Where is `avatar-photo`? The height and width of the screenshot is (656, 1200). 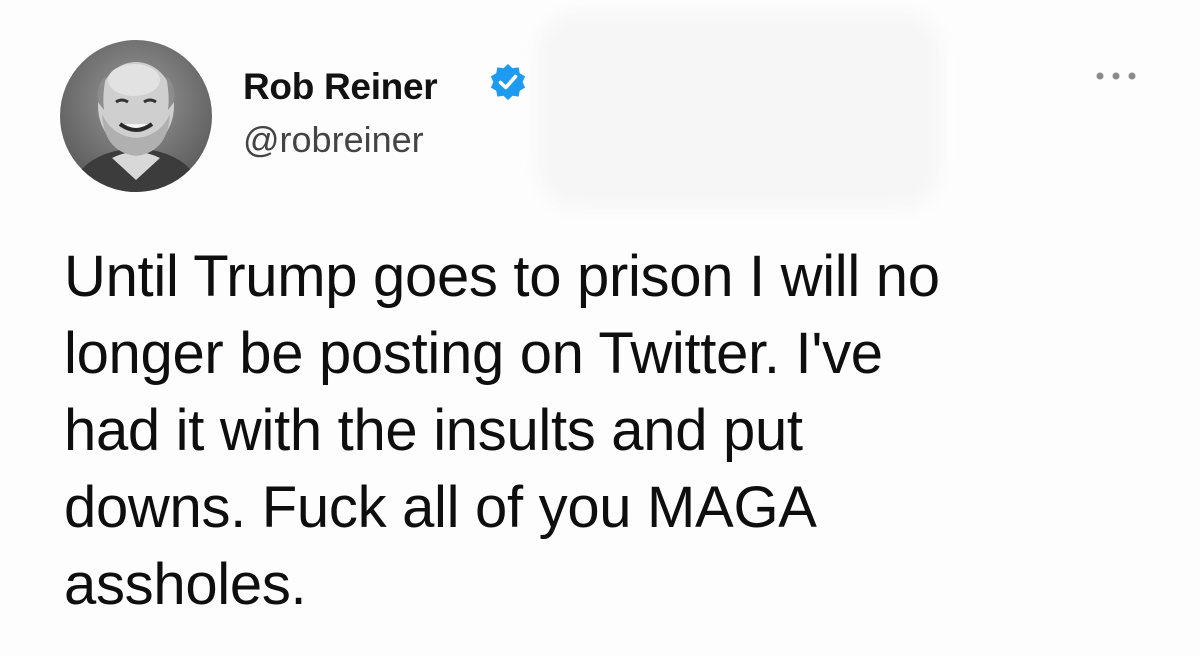
avatar-photo is located at coordinates (136, 127).